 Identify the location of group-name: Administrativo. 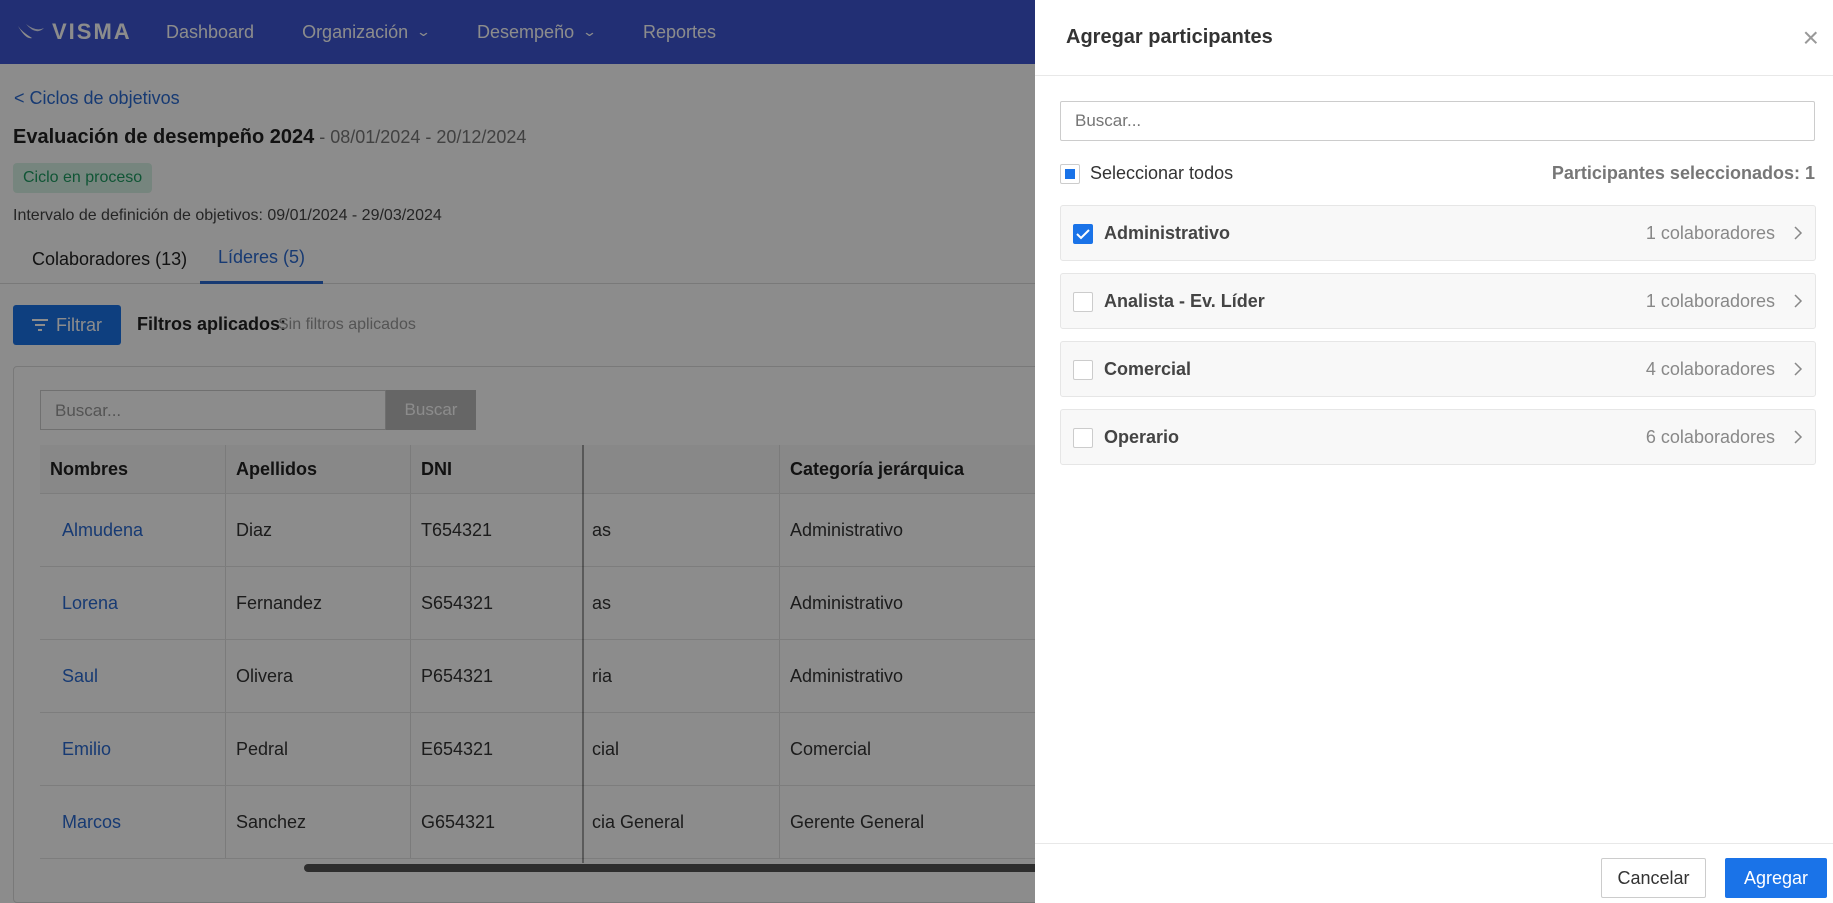
(1167, 233).